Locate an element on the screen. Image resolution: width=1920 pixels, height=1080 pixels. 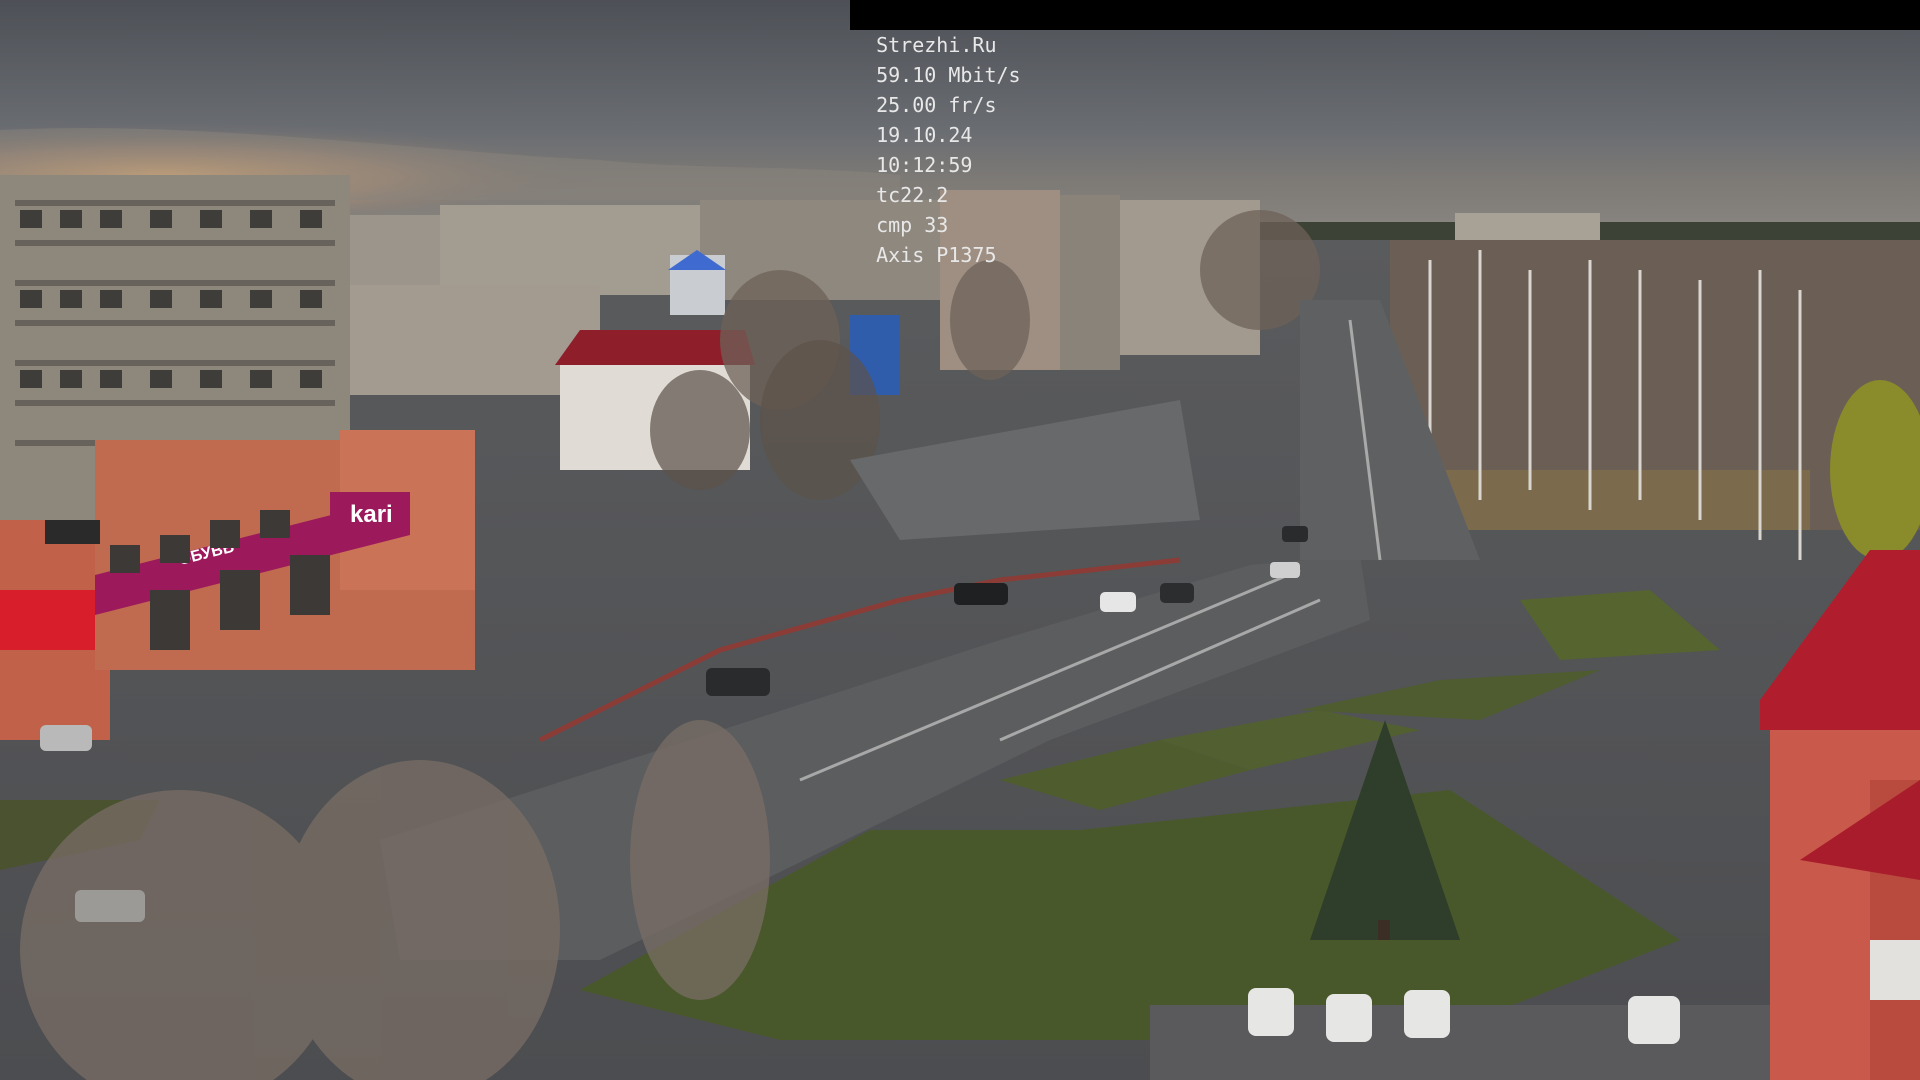
kari-logo-text: kari is located at coordinates (371, 514).